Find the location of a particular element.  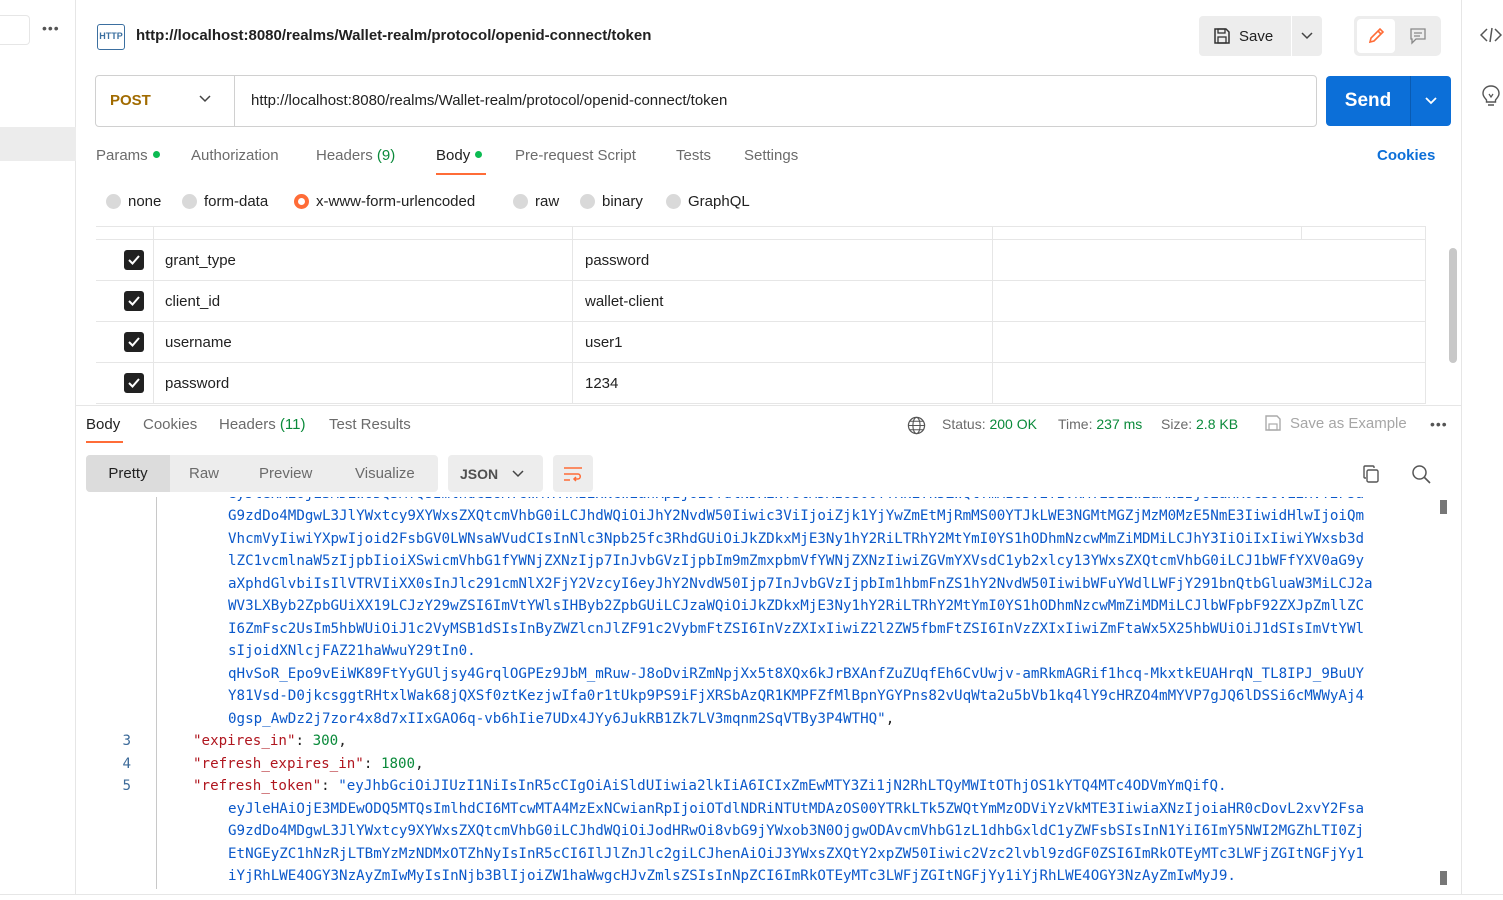

tab-params: Params is located at coordinates (128, 155).